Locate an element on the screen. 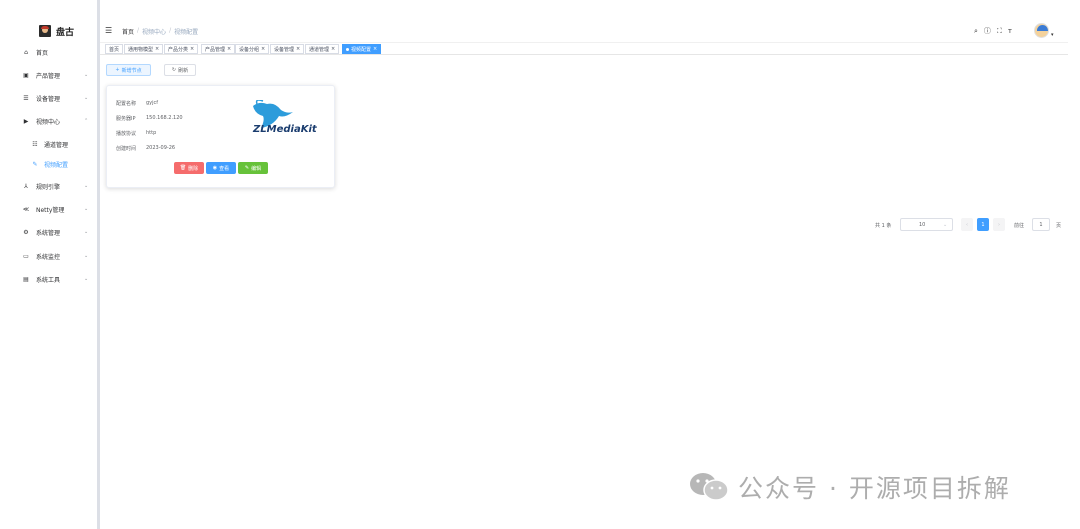 The width and height of the screenshot is (1080, 529). sidebar-item: ▭ 系统监控 ⌄ is located at coordinates (48, 256).